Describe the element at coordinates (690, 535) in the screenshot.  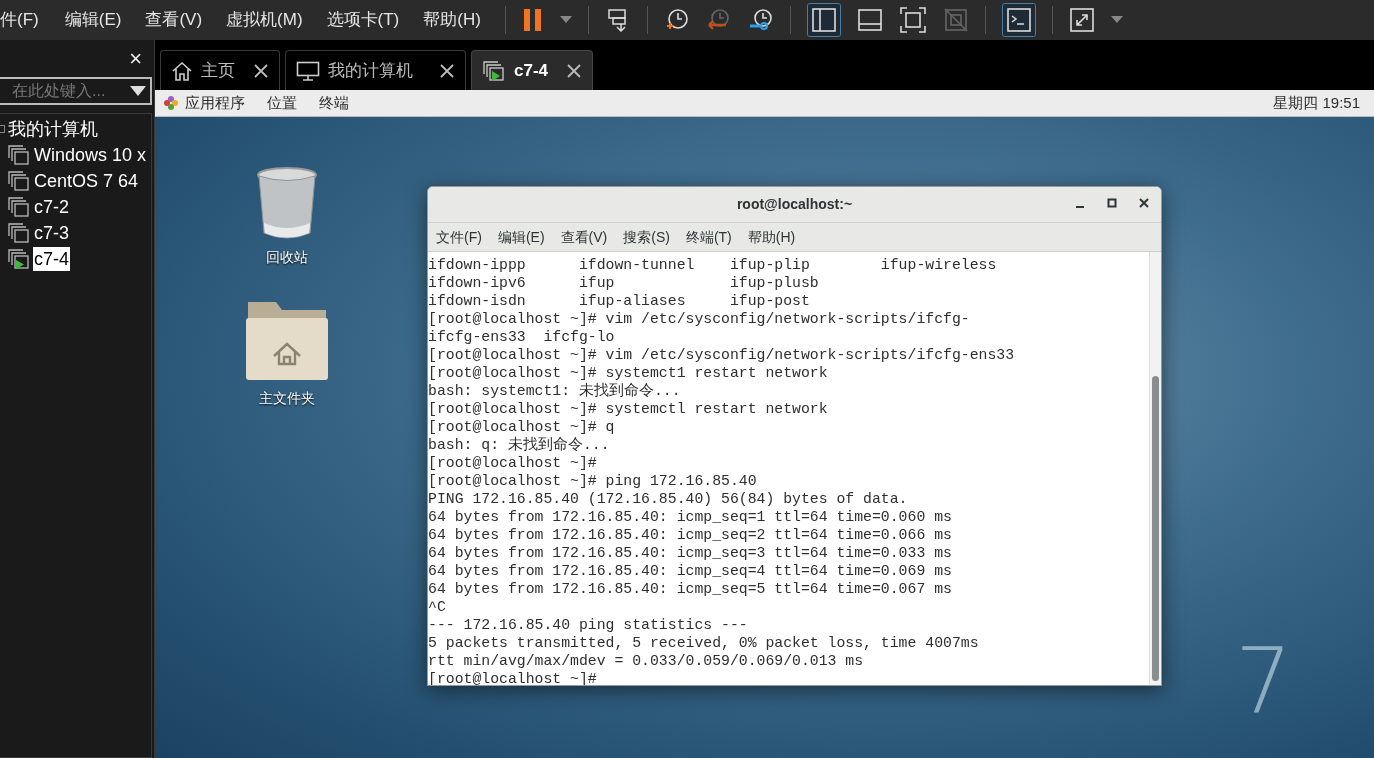
I see `terminal-line: 64 bytes from 172.16.85.40: icmp_seq=2 ttl=64 time=0.066 ms` at that location.